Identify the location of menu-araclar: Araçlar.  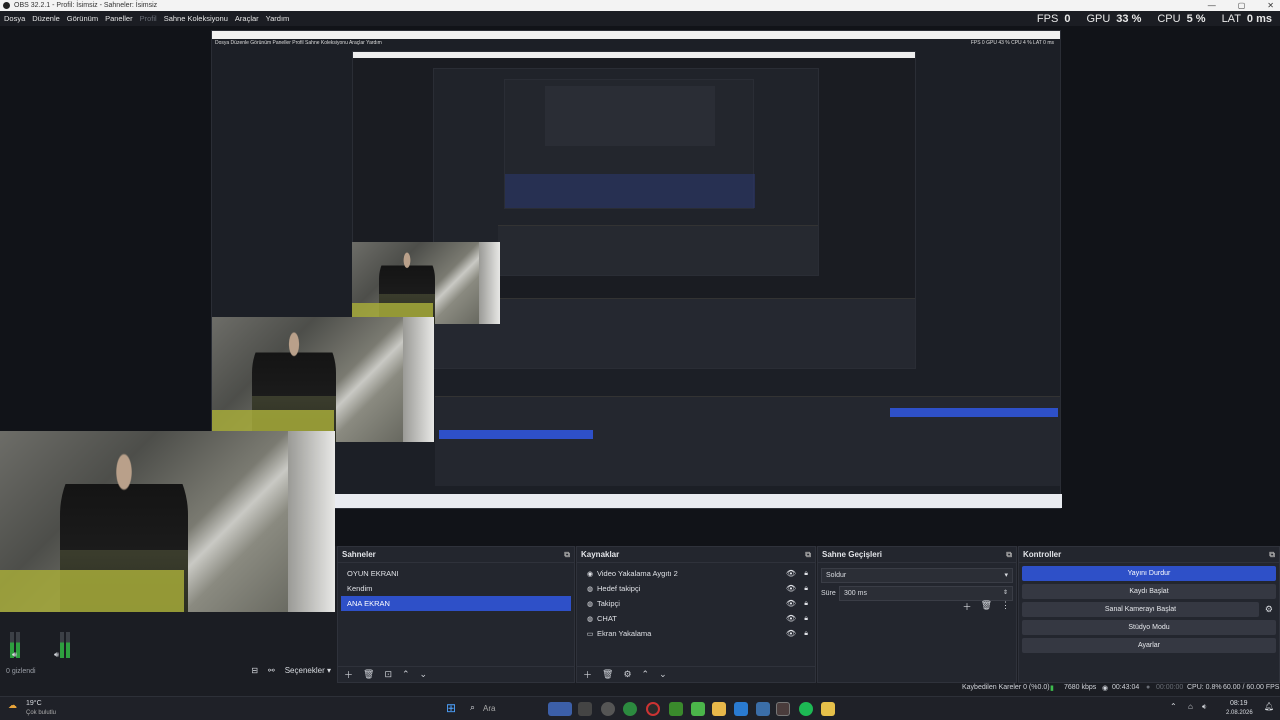
(247, 18).